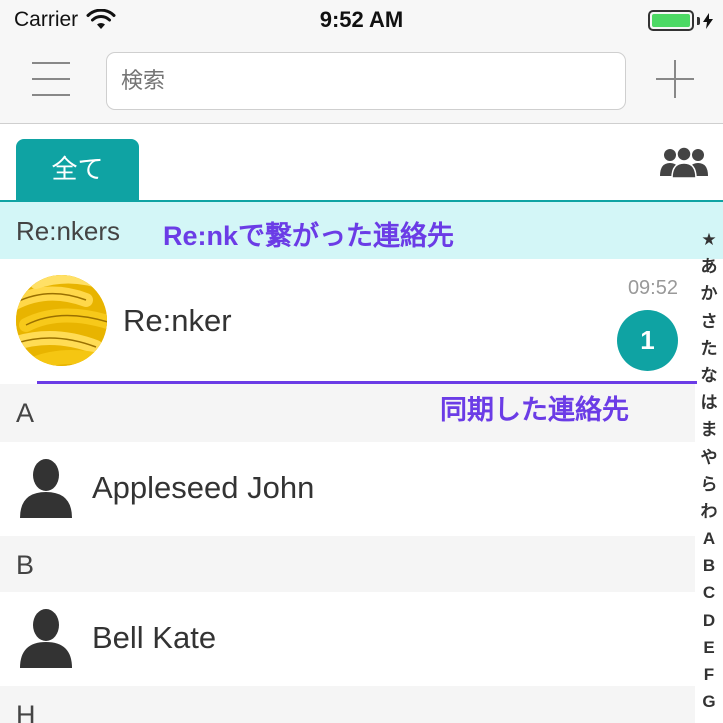 The width and height of the screenshot is (723, 723). Describe the element at coordinates (203, 487) in the screenshot. I see `contact-name: Appleseed John` at that location.